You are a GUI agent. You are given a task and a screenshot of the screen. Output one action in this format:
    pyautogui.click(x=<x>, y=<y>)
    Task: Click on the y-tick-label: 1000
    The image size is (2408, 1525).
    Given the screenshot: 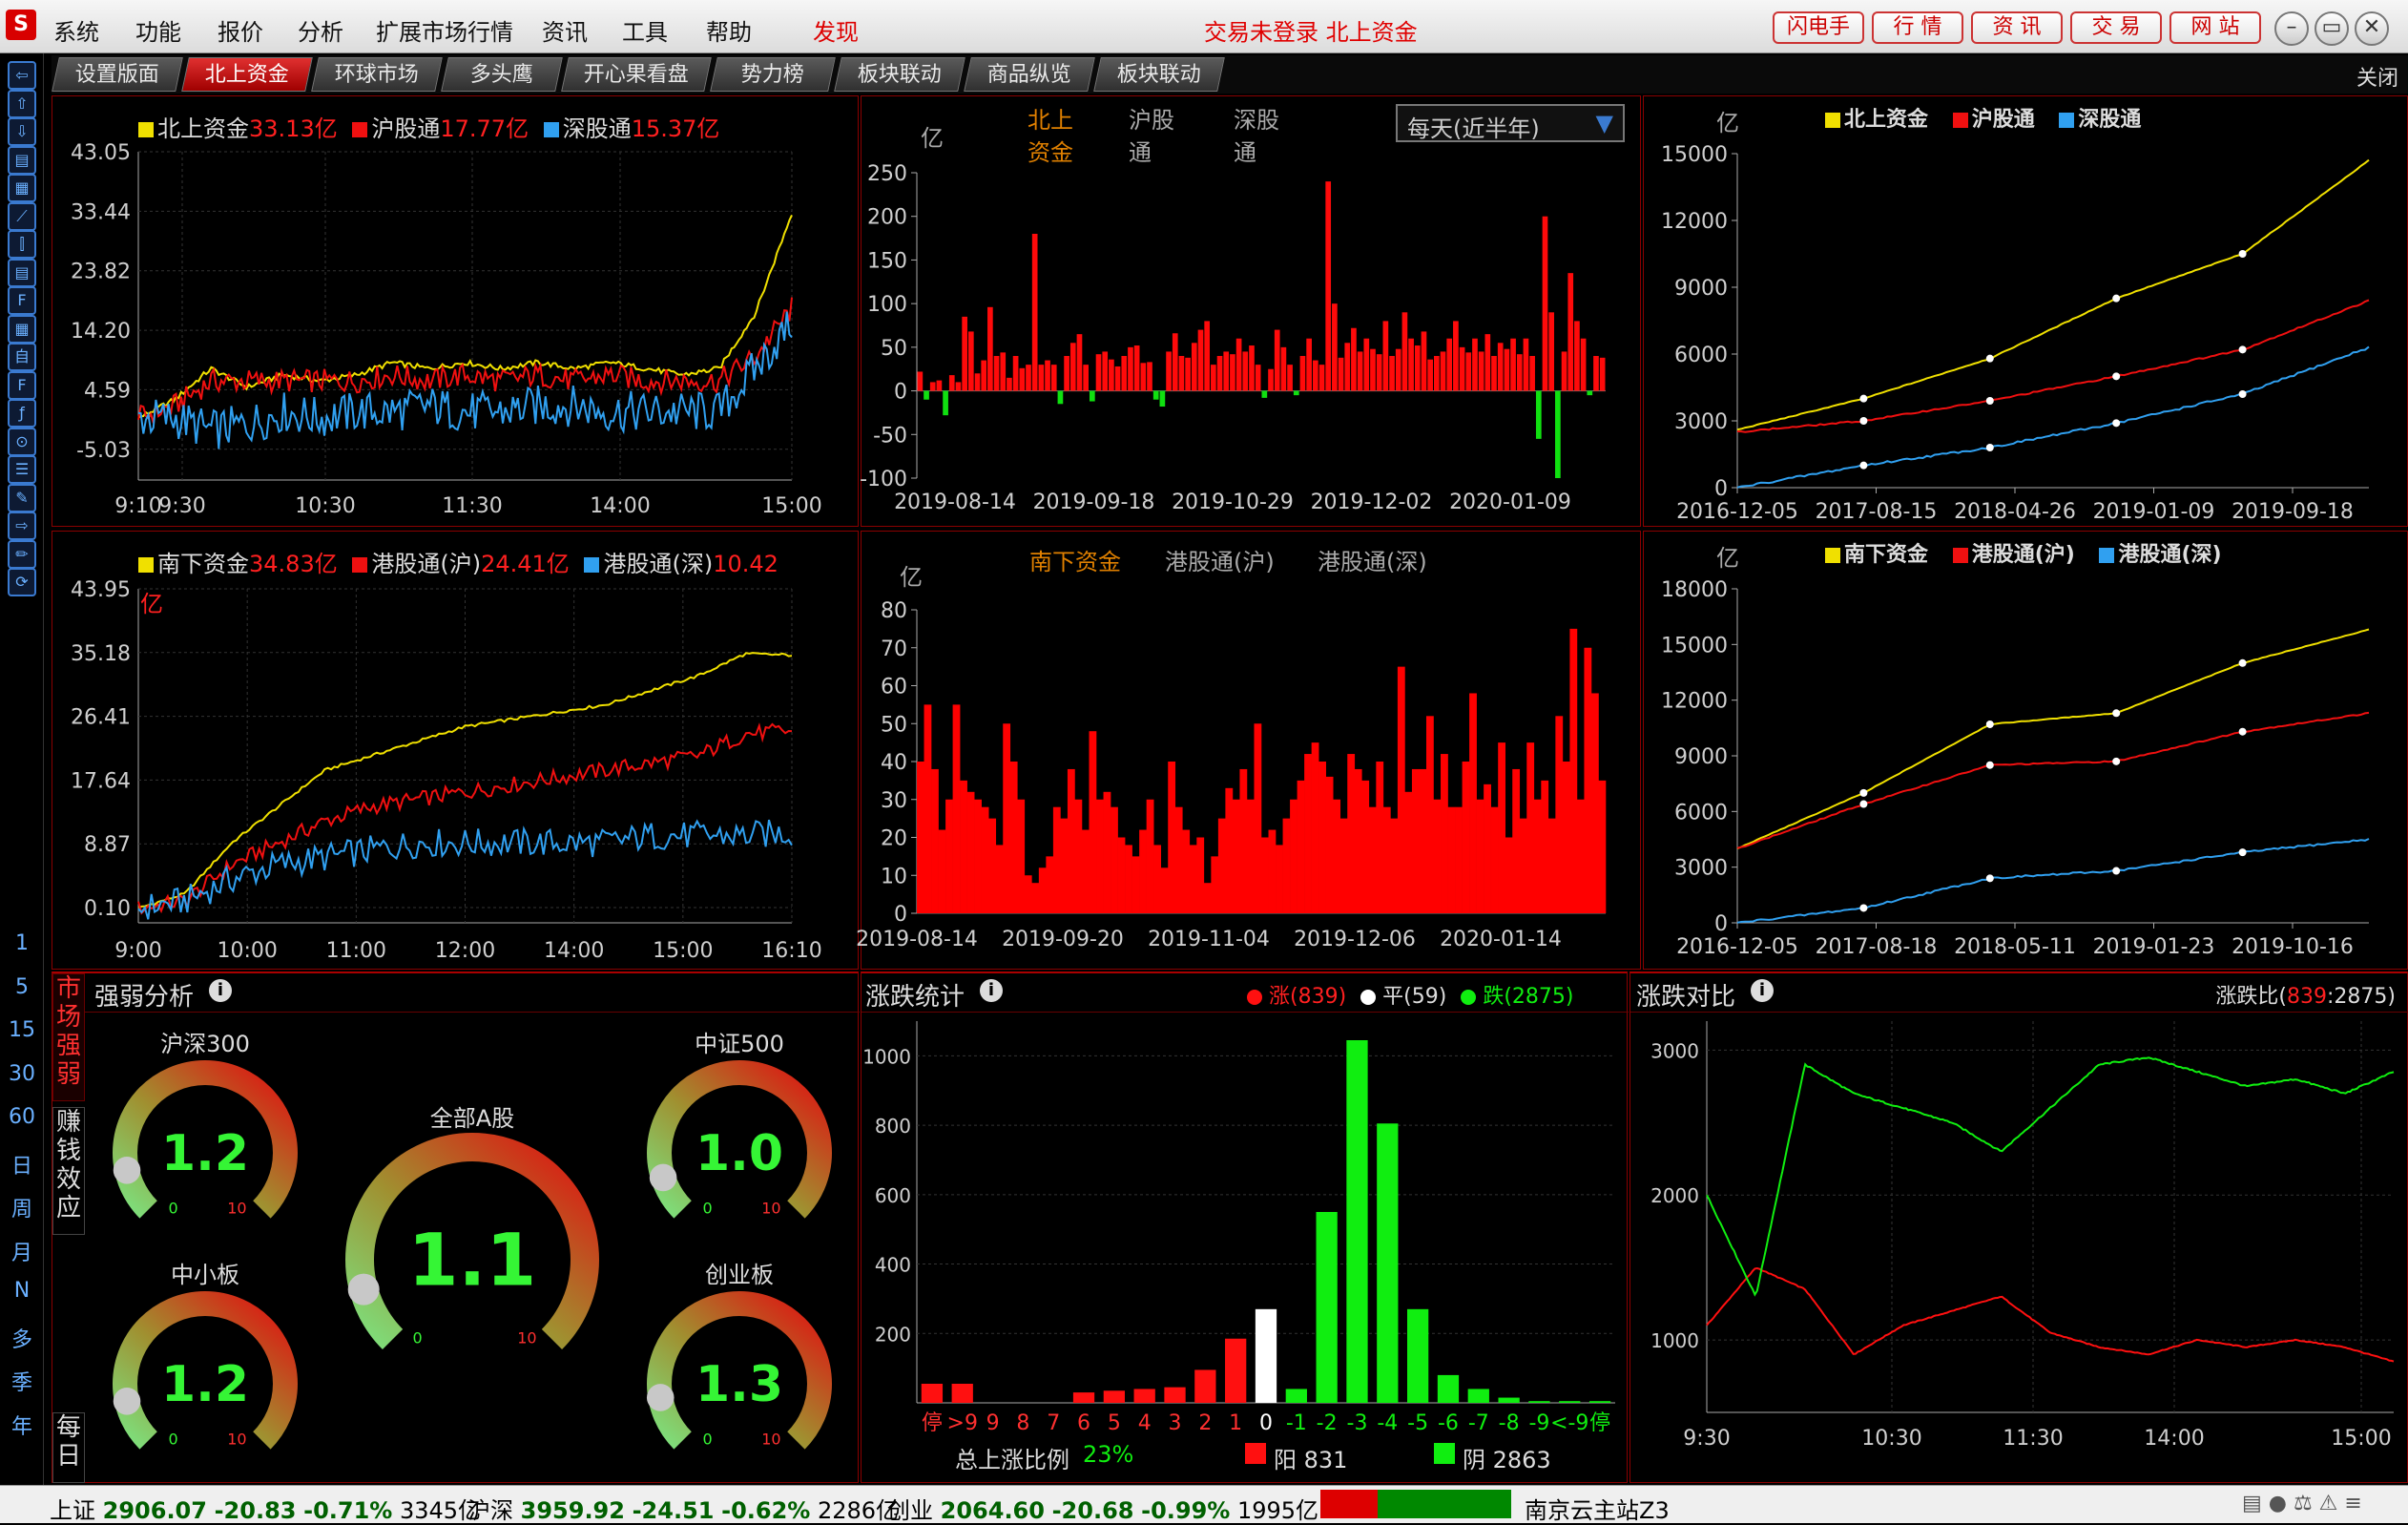 What is the action you would take?
    pyautogui.click(x=1674, y=1340)
    